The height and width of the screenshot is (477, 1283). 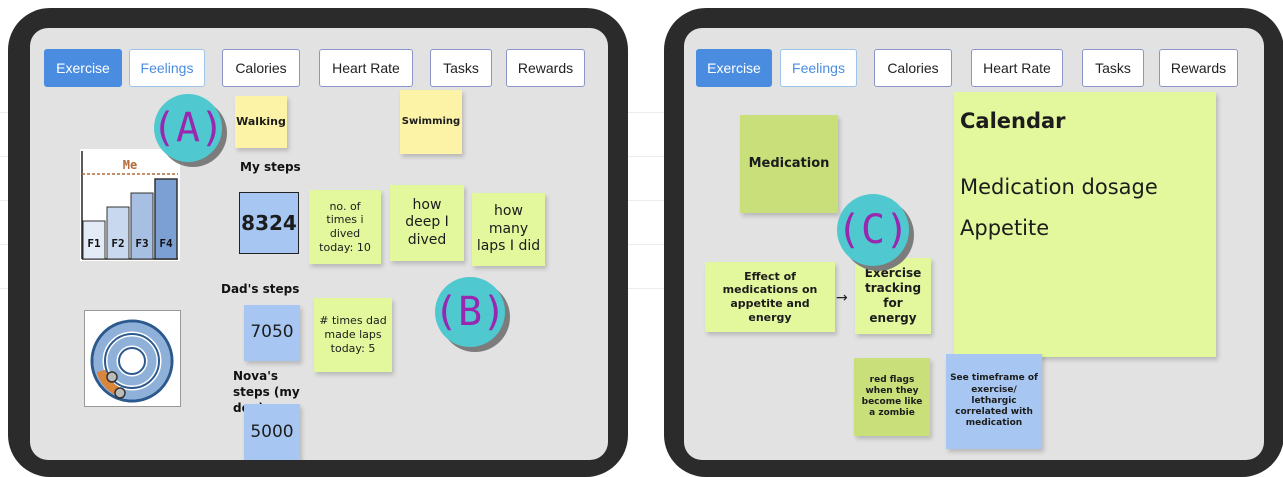 What do you see at coordinates (1013, 121) in the screenshot?
I see `calendar-title: Calendar` at bounding box center [1013, 121].